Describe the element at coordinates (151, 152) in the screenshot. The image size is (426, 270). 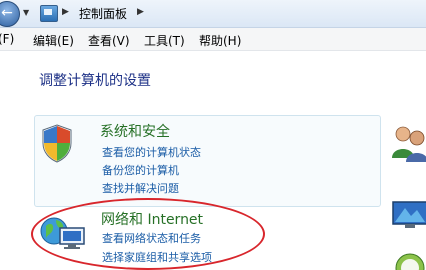
I see `link-view-computer-status: 查看您的计算机状态` at that location.